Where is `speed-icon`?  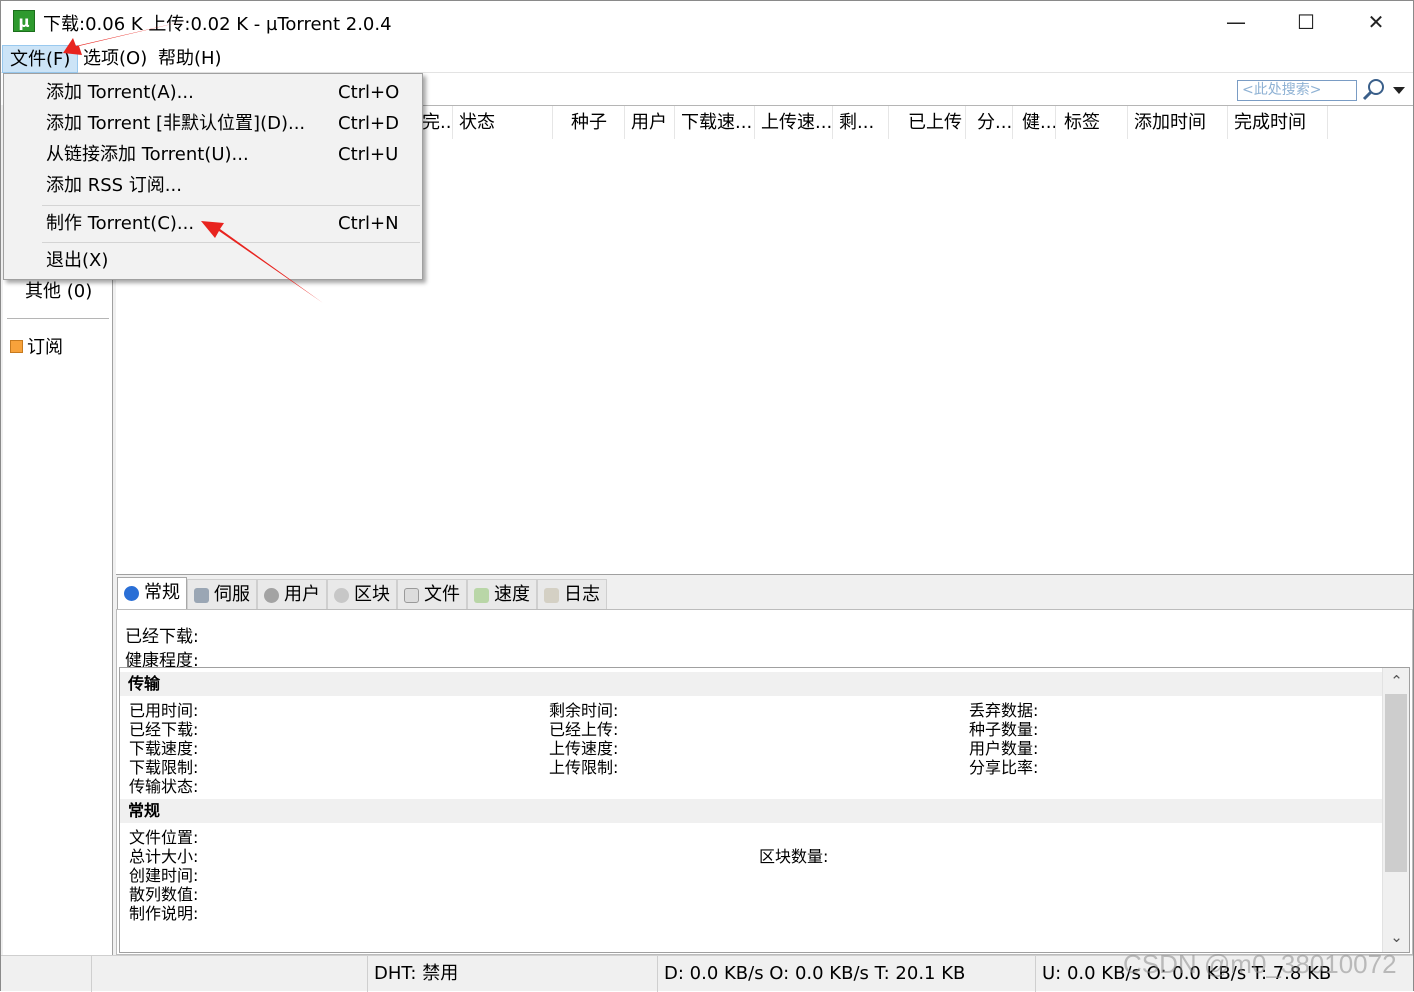 speed-icon is located at coordinates (481, 595).